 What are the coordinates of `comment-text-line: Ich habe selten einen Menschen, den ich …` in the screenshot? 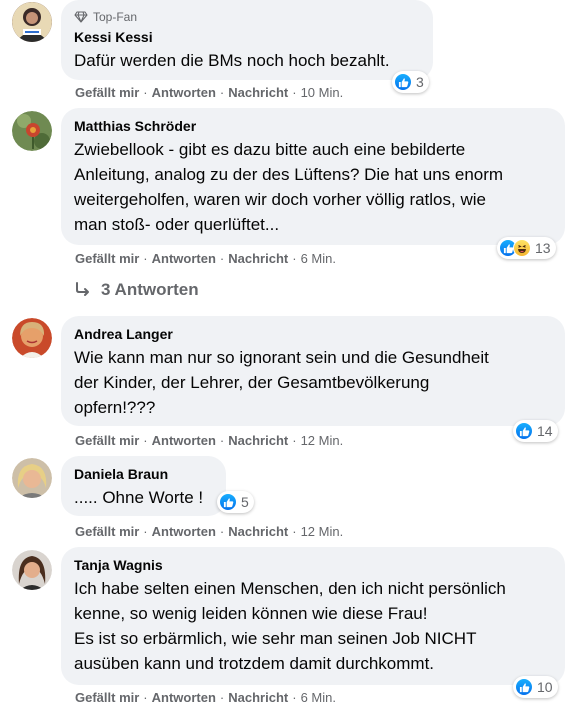 It's located at (290, 588).